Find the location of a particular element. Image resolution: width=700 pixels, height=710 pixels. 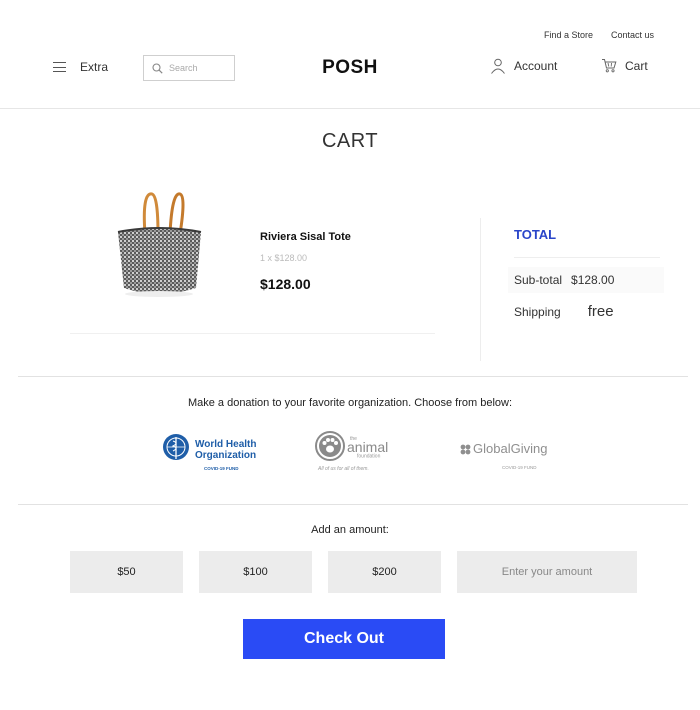

find-store-link: Find a Store is located at coordinates (568, 35).